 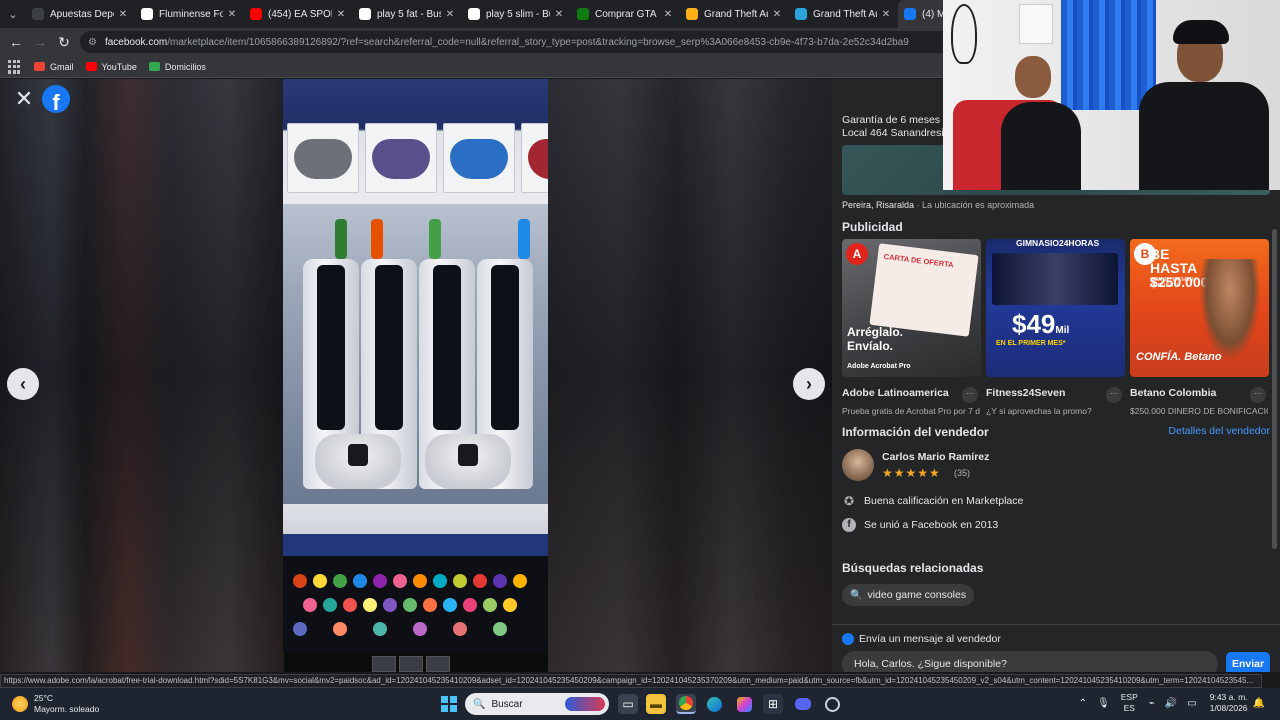 What do you see at coordinates (358, 461) in the screenshot?
I see `dualsense-controller` at bounding box center [358, 461].